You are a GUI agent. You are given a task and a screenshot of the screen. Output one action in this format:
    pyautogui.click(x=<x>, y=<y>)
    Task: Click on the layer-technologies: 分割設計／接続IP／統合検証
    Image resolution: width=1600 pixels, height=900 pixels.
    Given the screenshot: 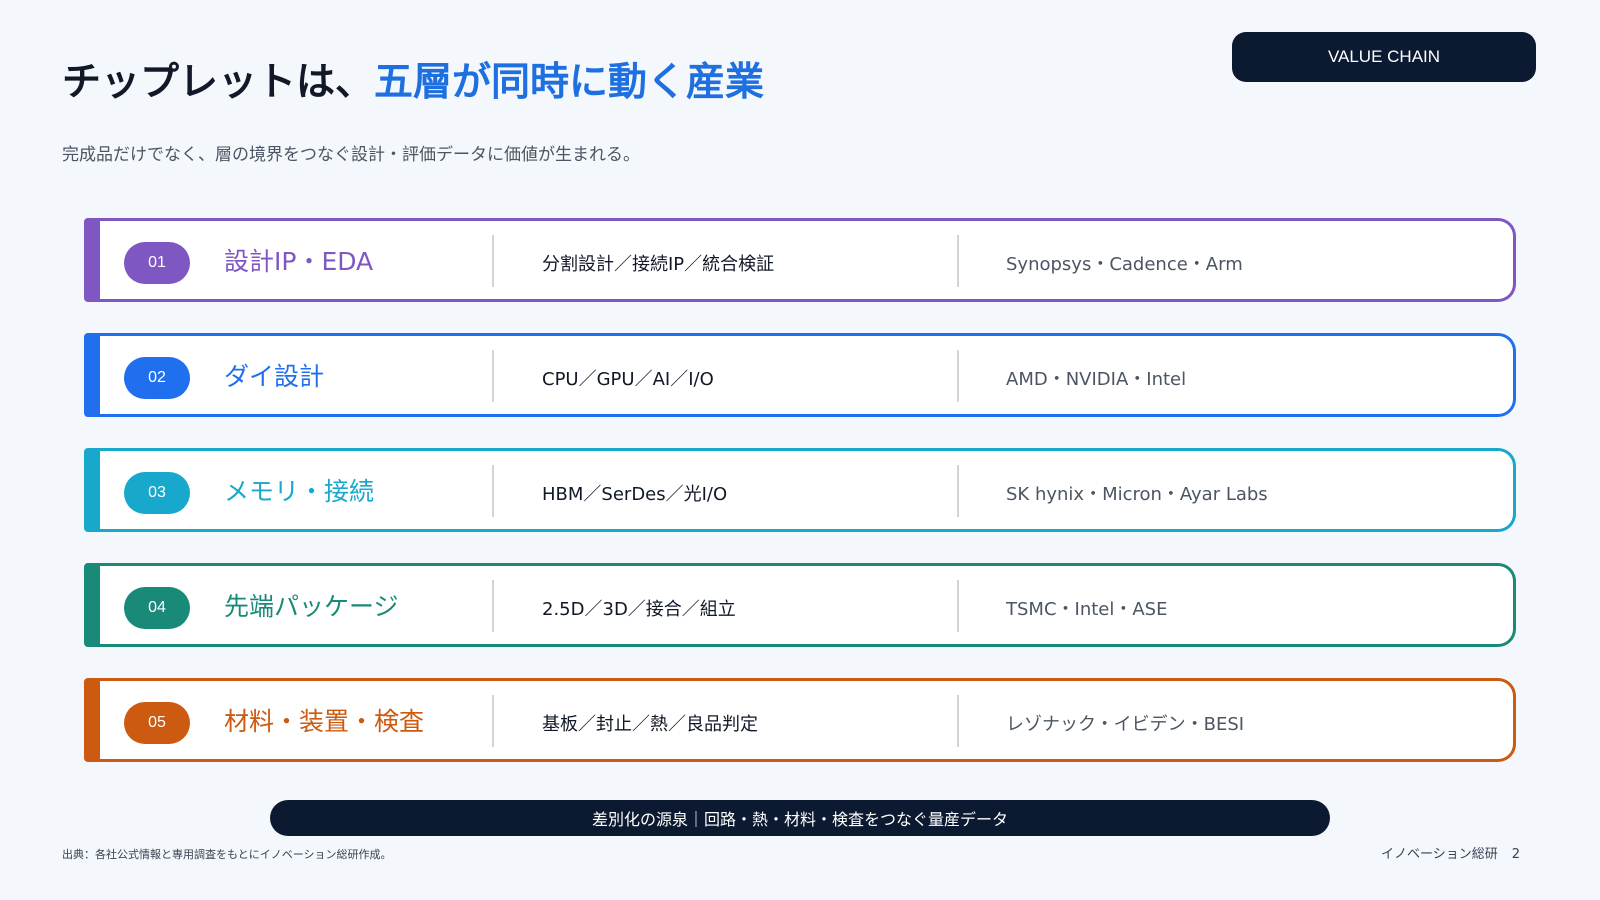 What is the action you would take?
    pyautogui.click(x=658, y=264)
    